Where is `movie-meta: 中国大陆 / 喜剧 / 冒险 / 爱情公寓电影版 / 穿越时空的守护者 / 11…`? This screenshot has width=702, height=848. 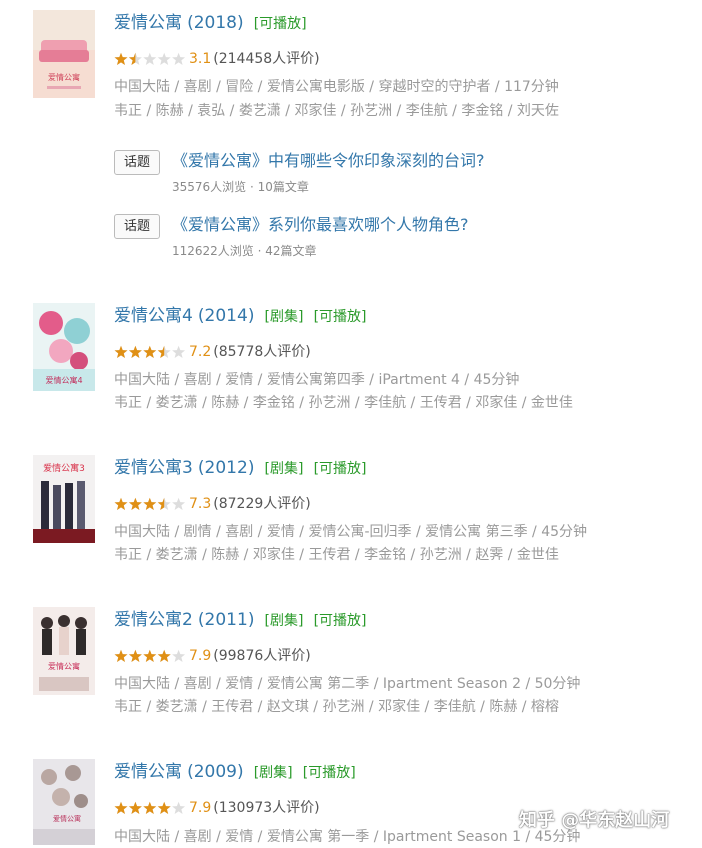 movie-meta: 中国大陆 / 喜剧 / 冒险 / 爱情公寓电影版 / 穿越时空的守护者 / 11… is located at coordinates (336, 87).